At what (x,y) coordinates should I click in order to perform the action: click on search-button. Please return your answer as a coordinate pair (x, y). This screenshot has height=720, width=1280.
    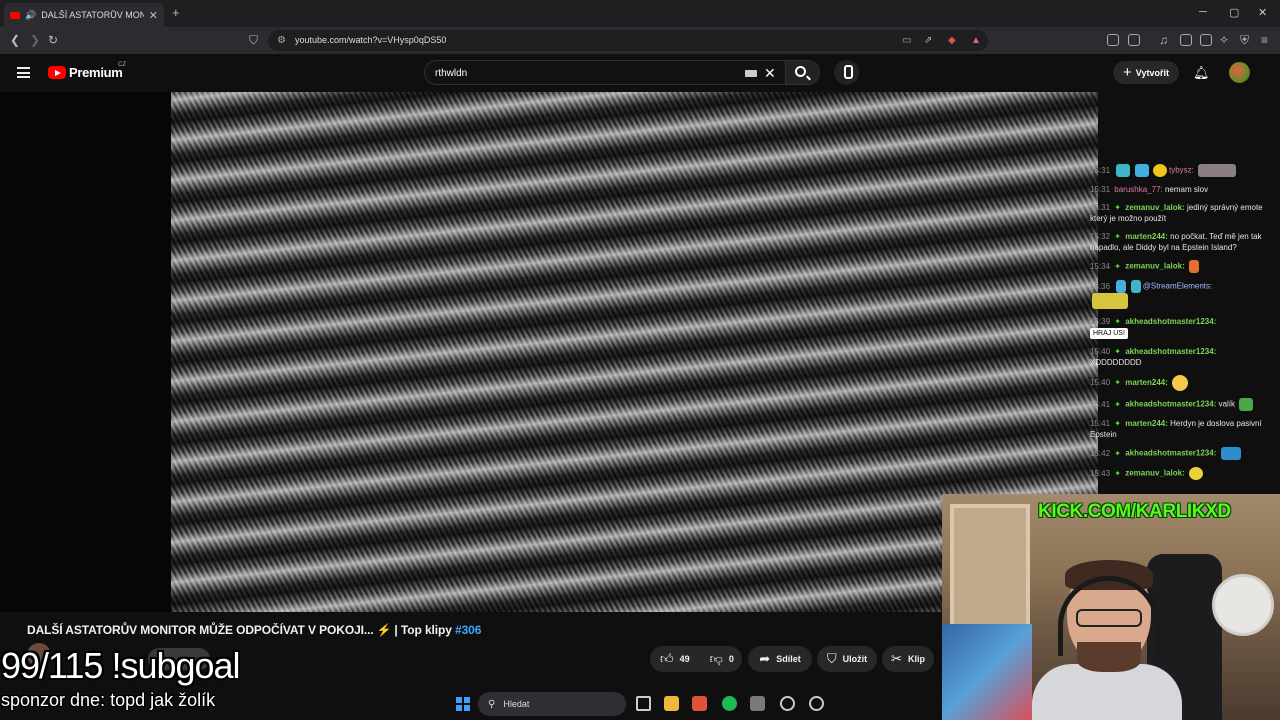
    Looking at the image, I should click on (803, 72).